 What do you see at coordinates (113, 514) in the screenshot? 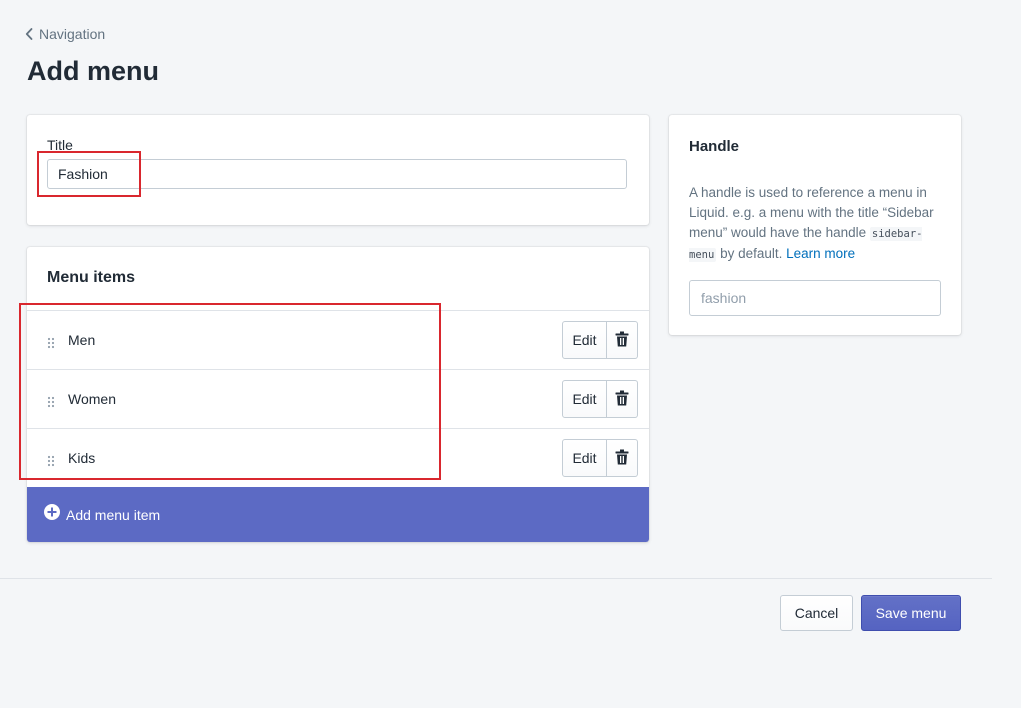
I see `add-menu-item-label: Add menu item` at bounding box center [113, 514].